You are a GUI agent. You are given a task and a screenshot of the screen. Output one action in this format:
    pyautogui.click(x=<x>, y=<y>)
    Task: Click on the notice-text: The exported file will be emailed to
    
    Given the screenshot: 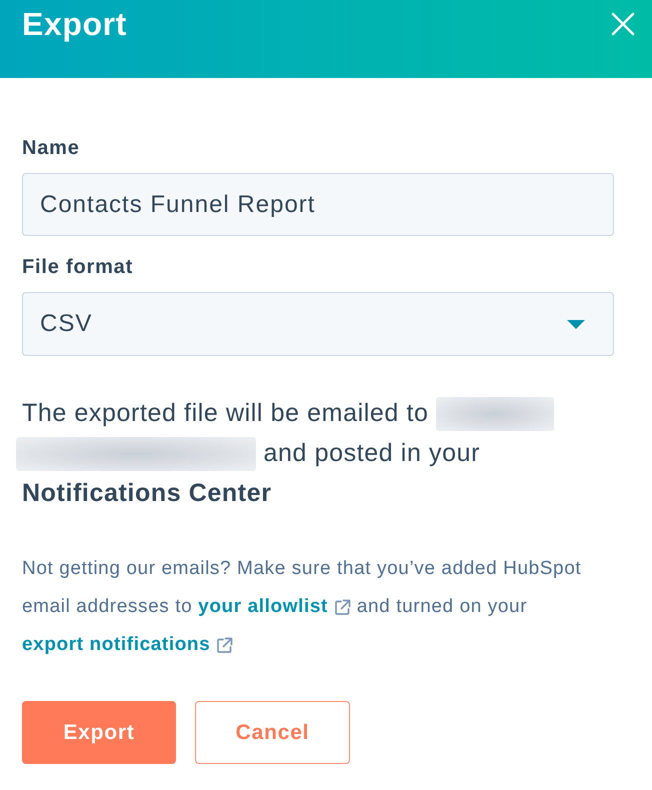 What is the action you would take?
    pyautogui.click(x=225, y=413)
    